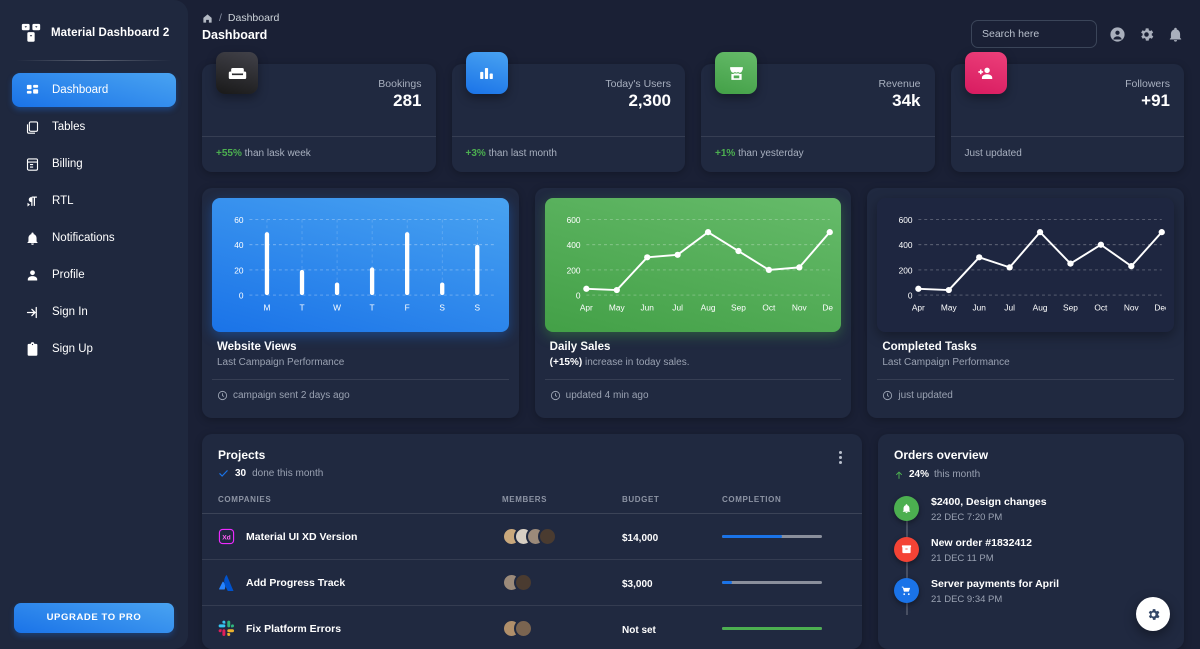 The height and width of the screenshot is (649, 1200). Describe the element at coordinates (1031, 591) in the screenshot. I see `timeline-item: Server payments for April 21 DEC 9:34 PM` at that location.